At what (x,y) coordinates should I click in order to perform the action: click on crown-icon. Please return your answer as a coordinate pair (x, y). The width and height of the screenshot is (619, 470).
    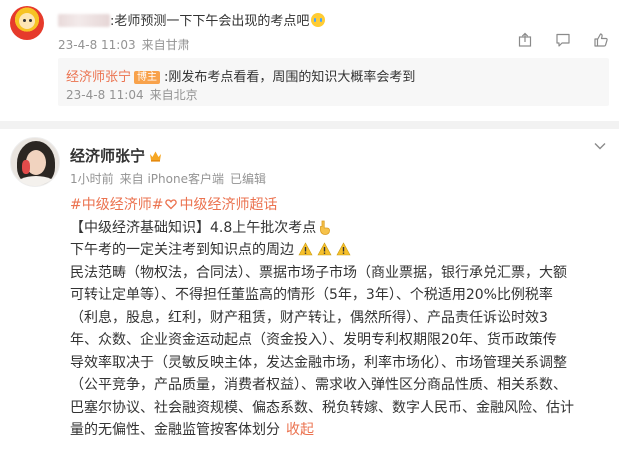
    Looking at the image, I should click on (156, 156).